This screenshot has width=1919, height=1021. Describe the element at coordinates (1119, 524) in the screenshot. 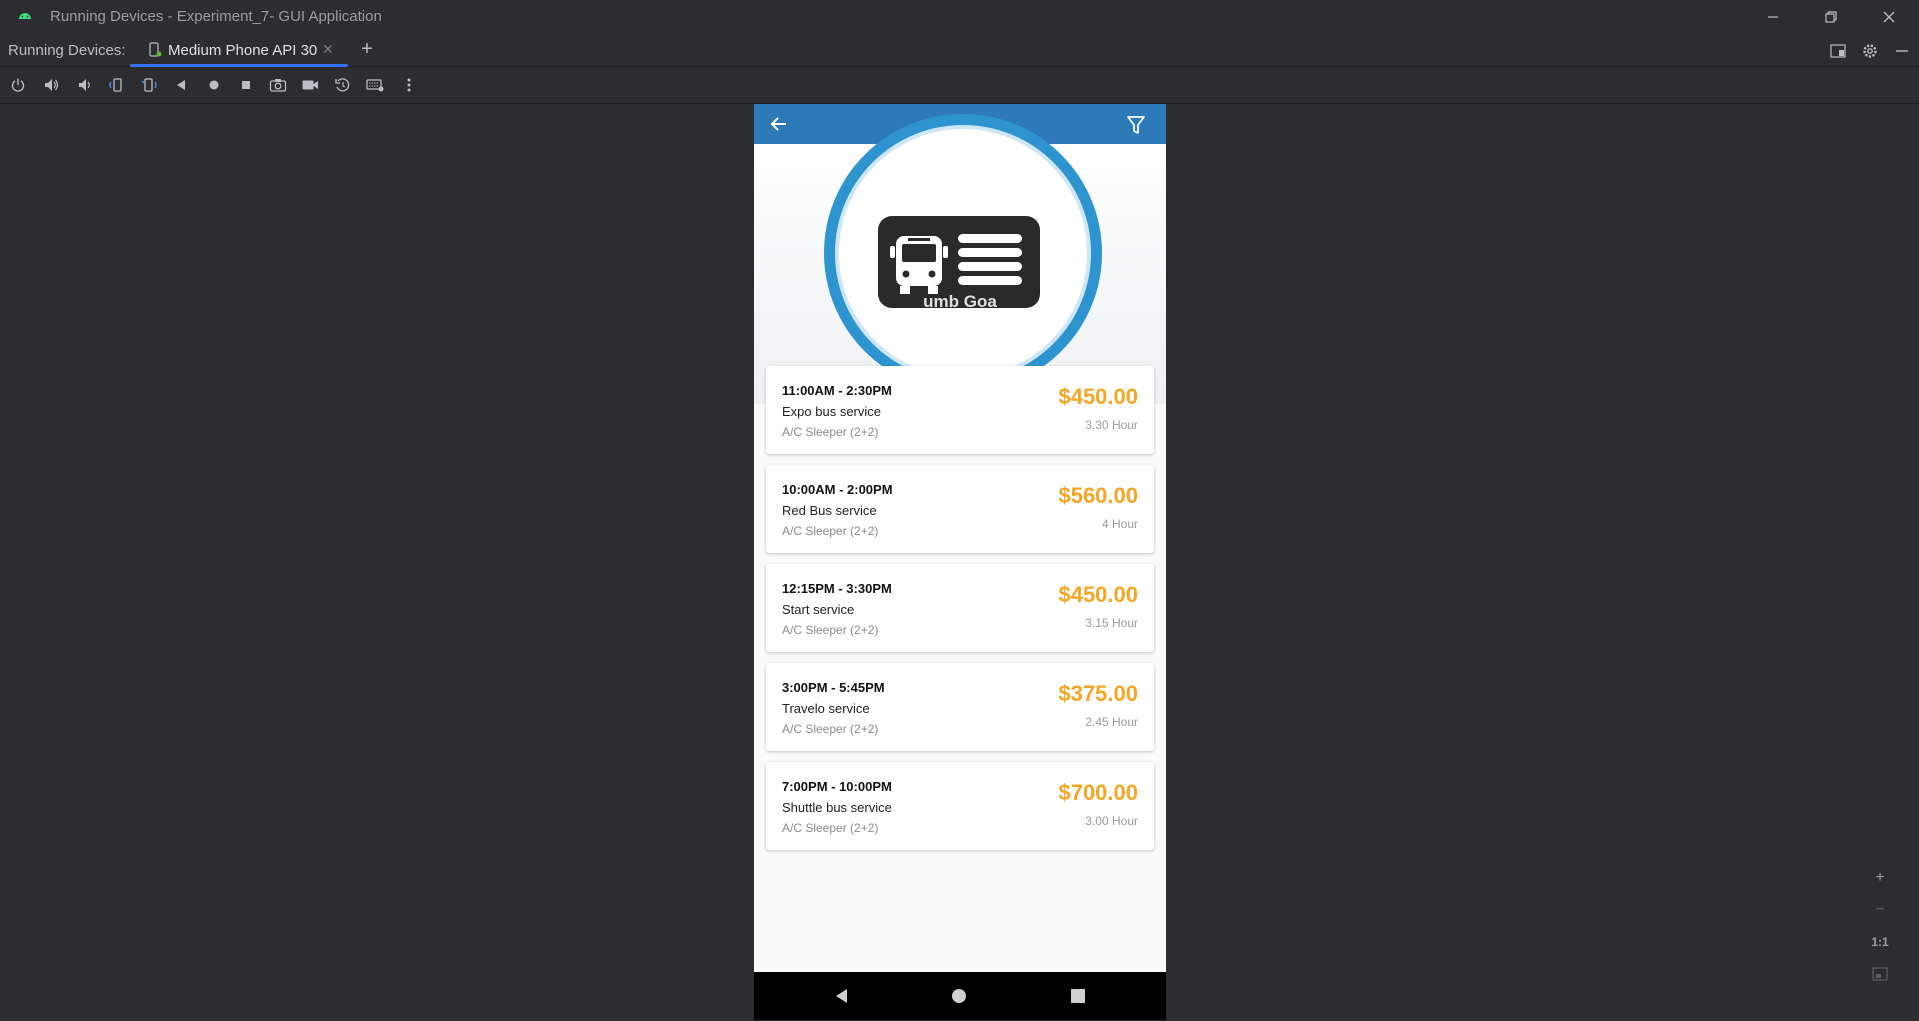

I see `bus-duration: 4 Hour` at that location.